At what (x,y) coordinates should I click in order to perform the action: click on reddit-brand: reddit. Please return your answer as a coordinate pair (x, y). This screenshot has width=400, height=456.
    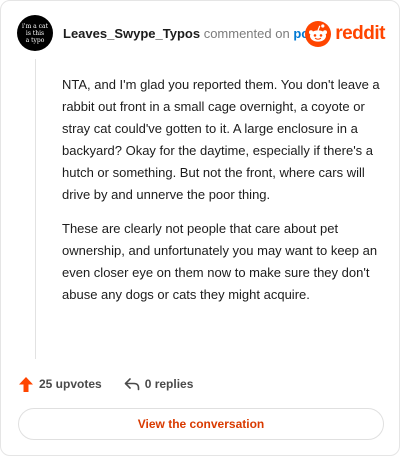
    Looking at the image, I should click on (345, 34).